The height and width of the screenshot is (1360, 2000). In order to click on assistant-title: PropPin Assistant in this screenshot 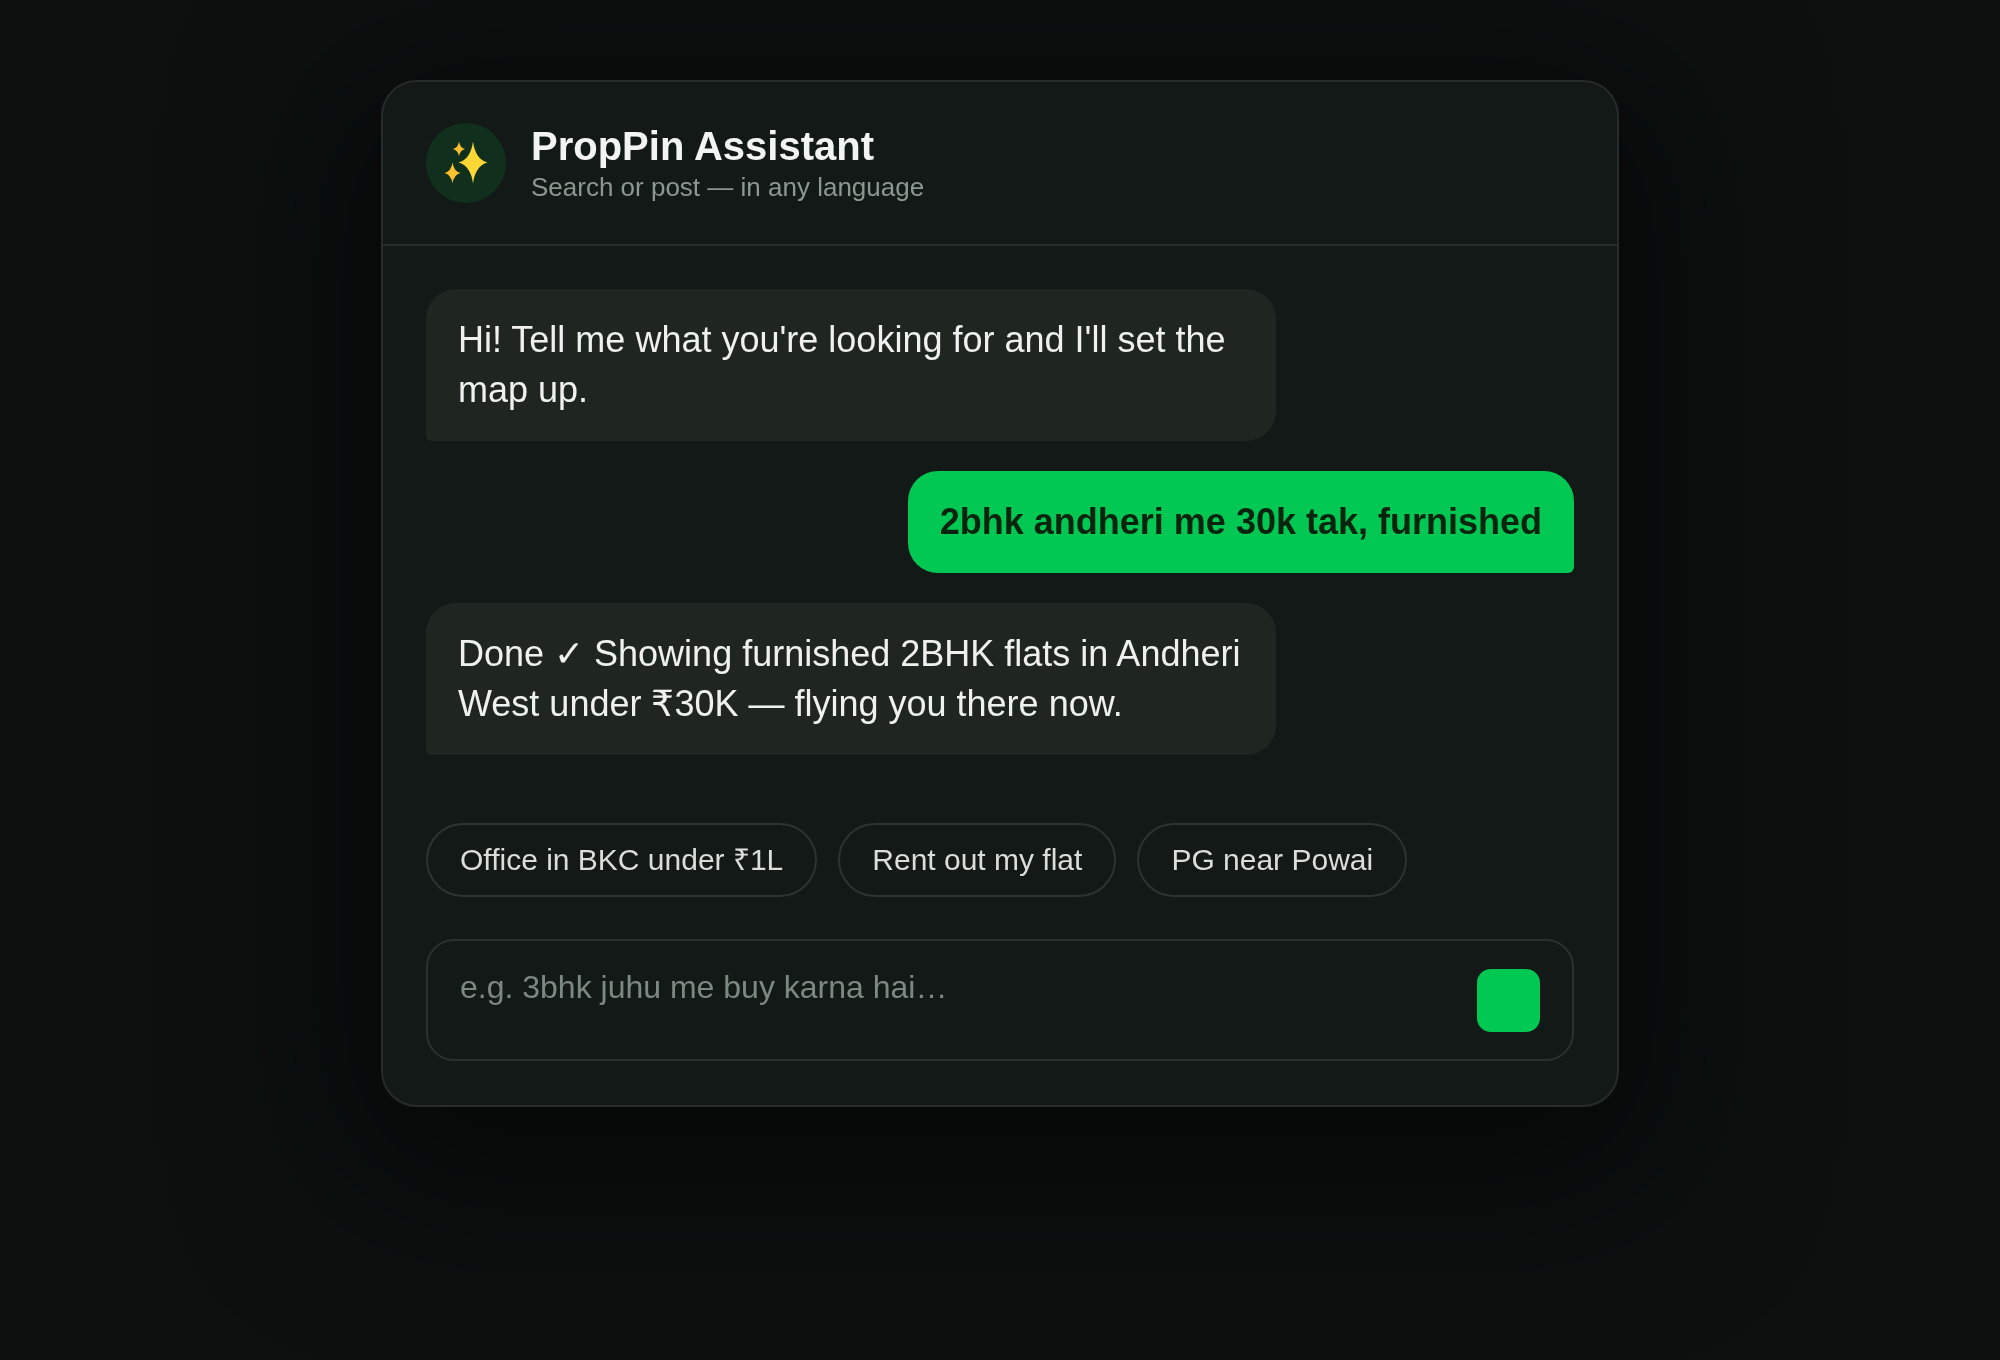, I will do `click(703, 146)`.